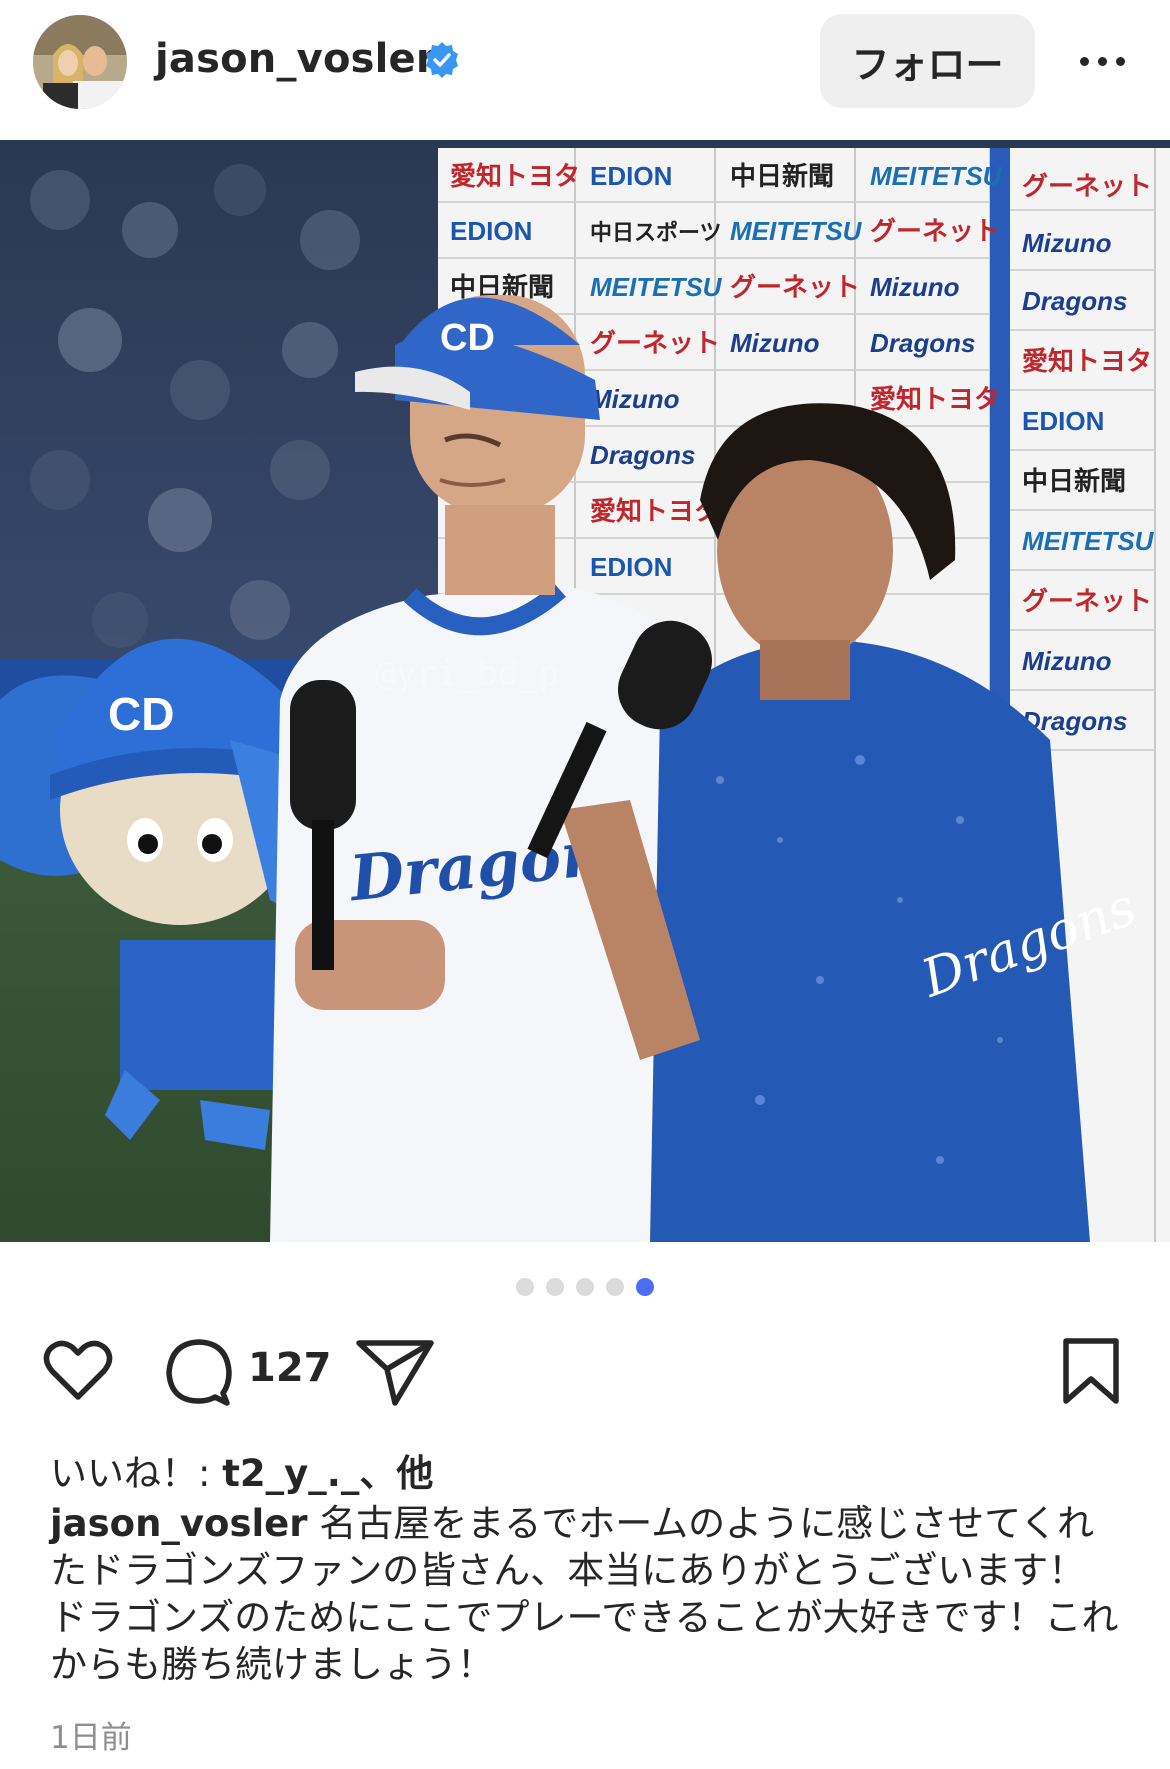  What do you see at coordinates (199, 1371) in the screenshot?
I see `comment-icon` at bounding box center [199, 1371].